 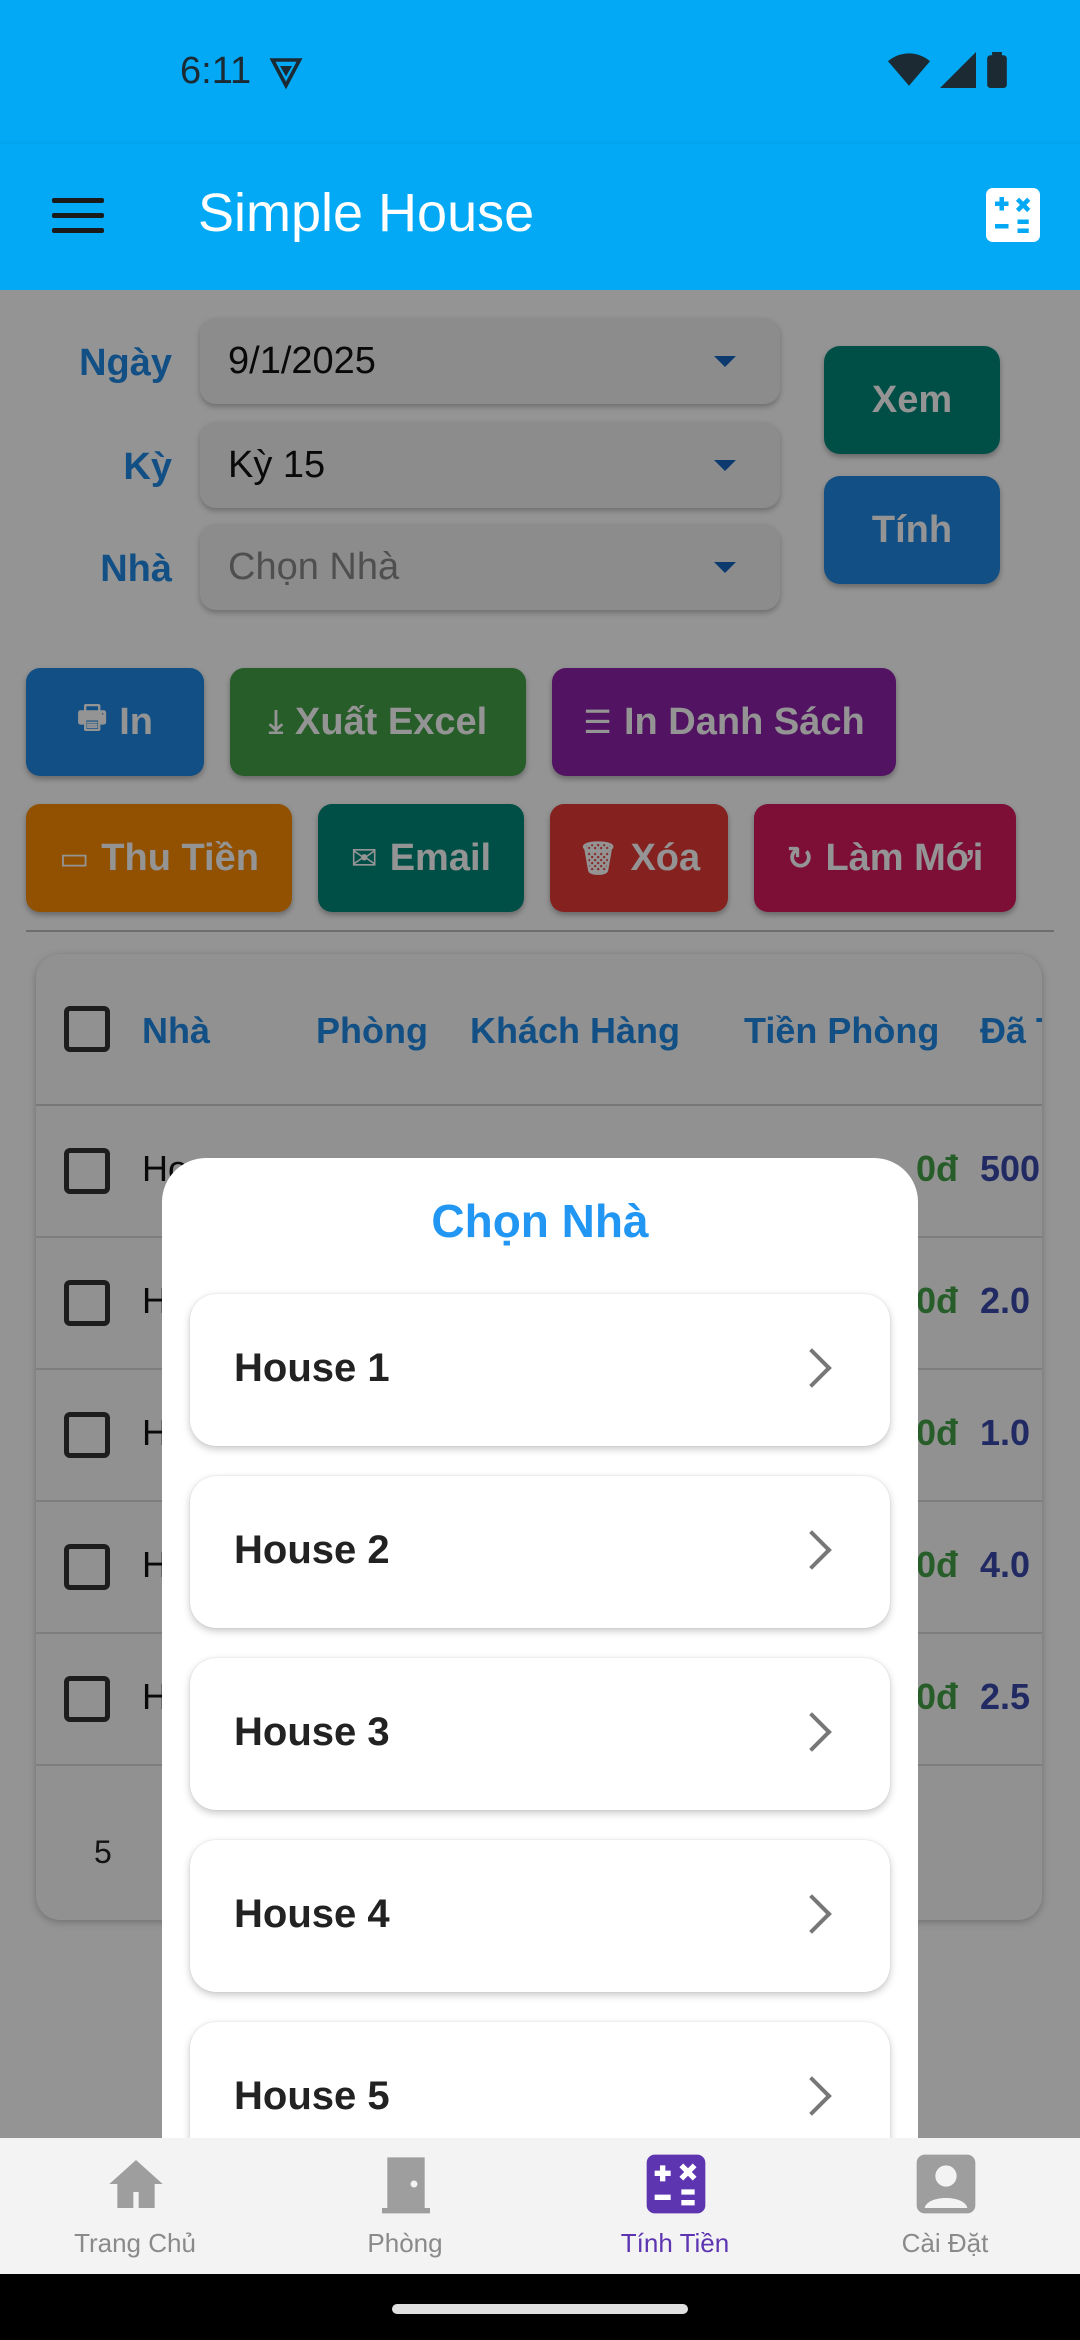 I want to click on gesture-bar, so click(x=540, y=2307).